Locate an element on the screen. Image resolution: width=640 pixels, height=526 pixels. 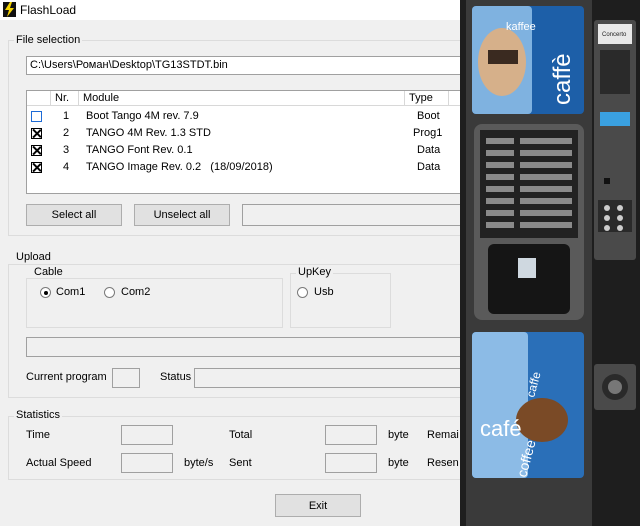
select-all-button: Select all is located at coordinates (74, 215).